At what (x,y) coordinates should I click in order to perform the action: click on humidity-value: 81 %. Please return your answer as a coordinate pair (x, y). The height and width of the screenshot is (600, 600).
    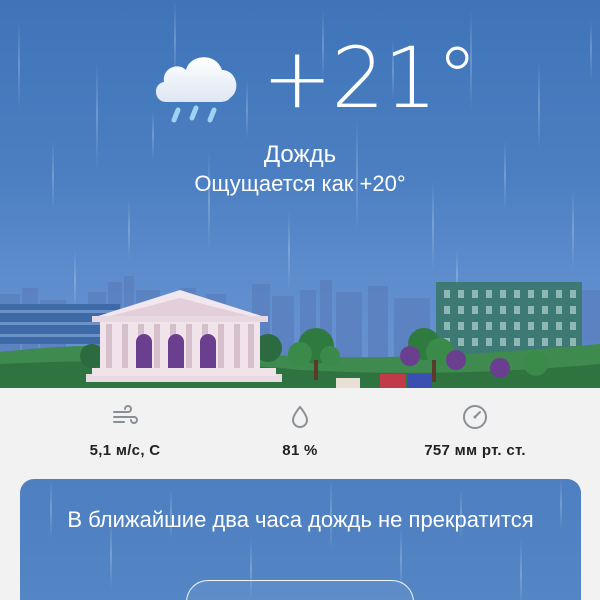
    Looking at the image, I should click on (300, 450).